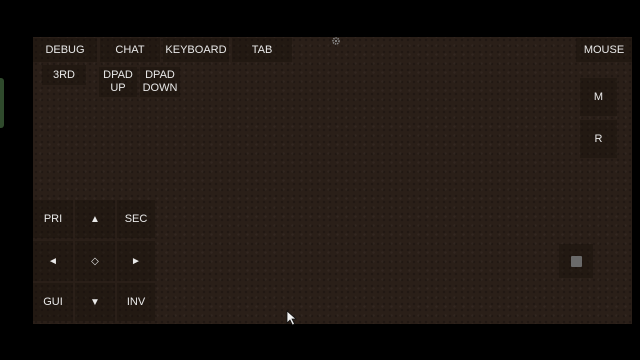 Image resolution: width=640 pixels, height=360 pixels. I want to click on third-person-button: 3RD, so click(64, 75).